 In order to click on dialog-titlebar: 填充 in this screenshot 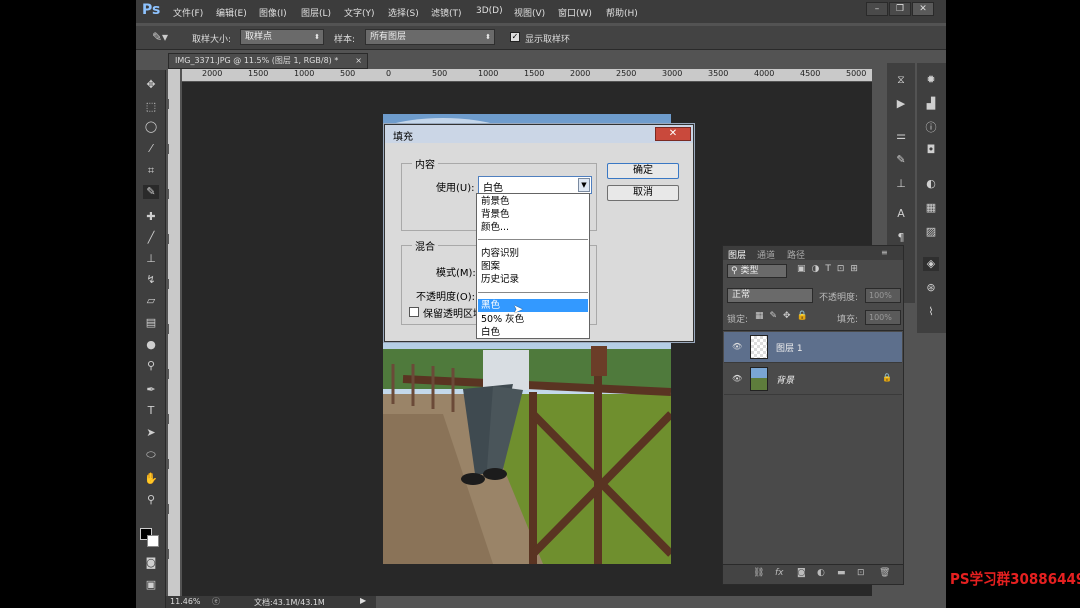, I will do `click(539, 134)`.